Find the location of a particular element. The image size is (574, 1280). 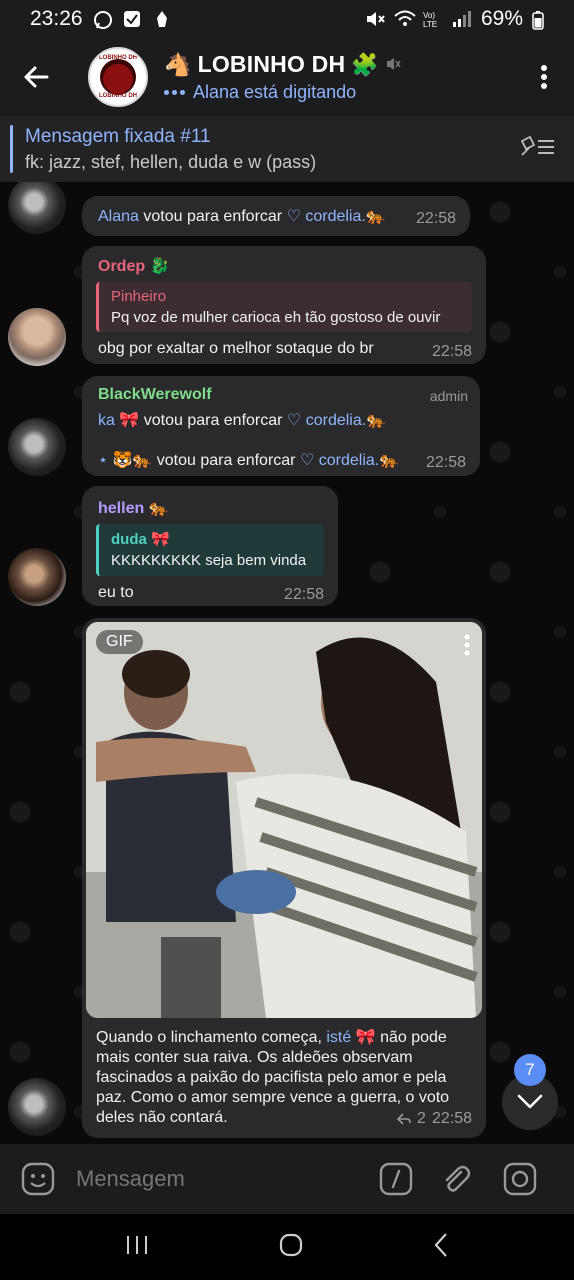

pinned-indicator is located at coordinates (11, 149).